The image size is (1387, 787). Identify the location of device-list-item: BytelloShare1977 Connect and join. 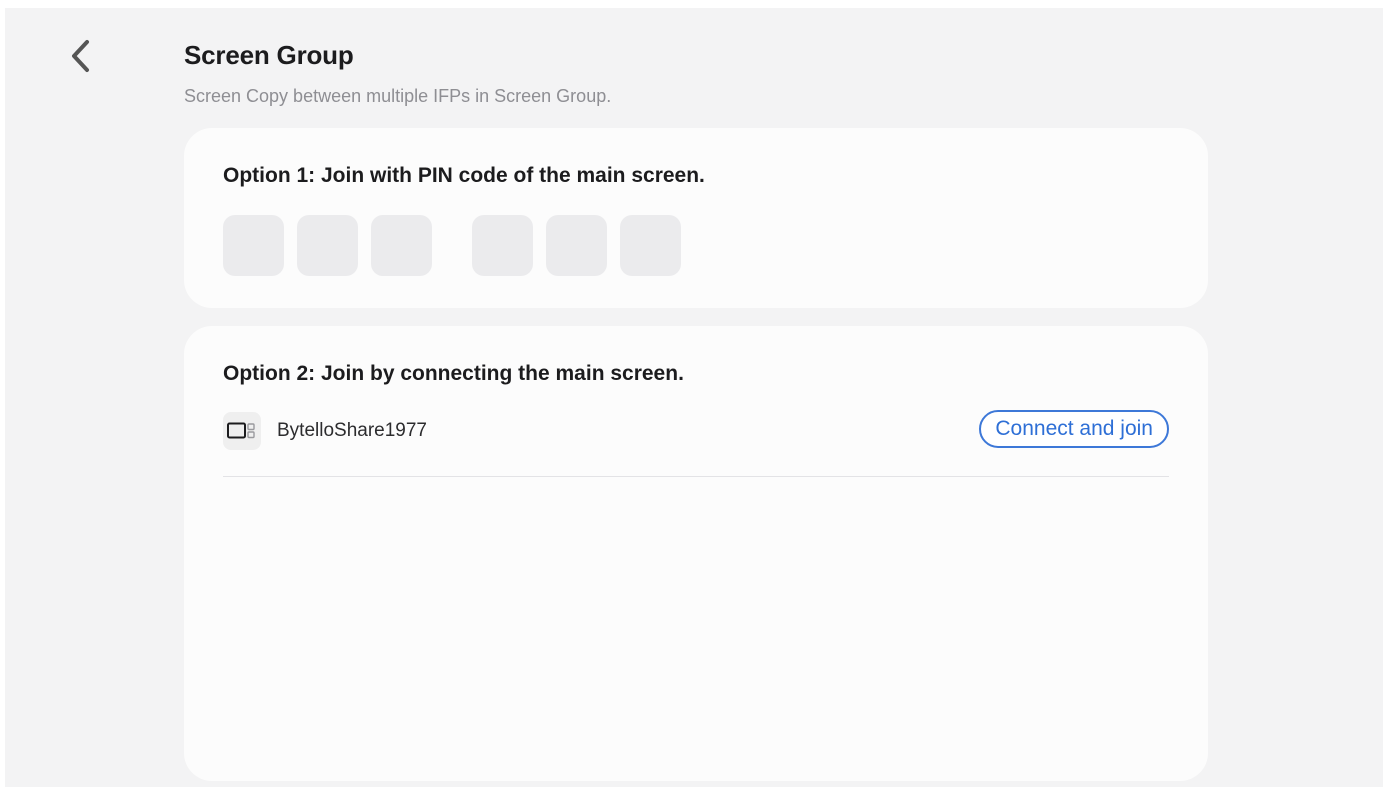
(696, 443).